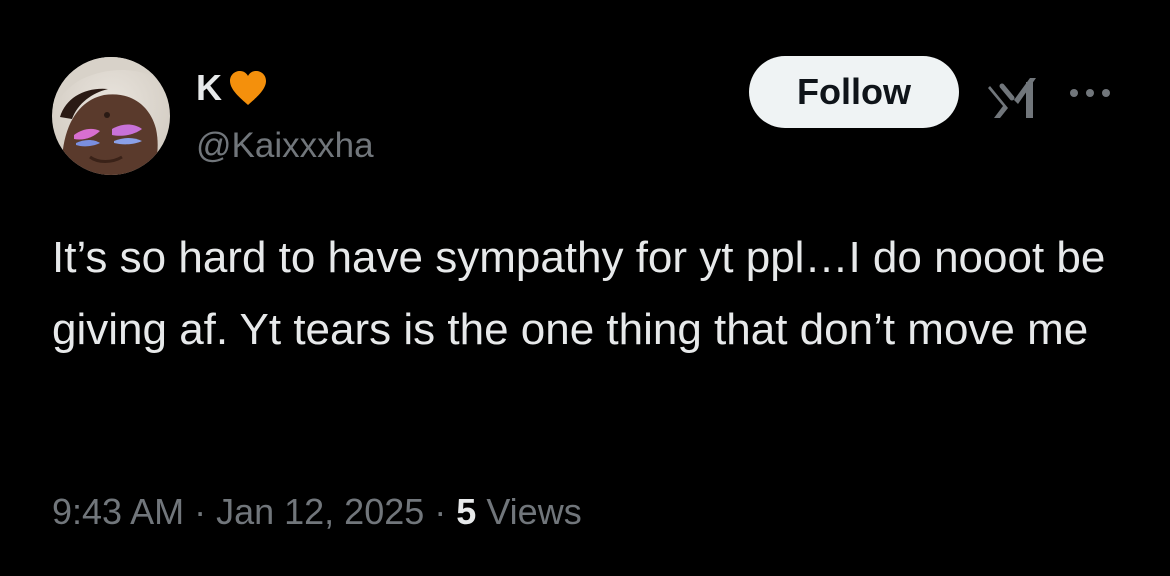 The height and width of the screenshot is (576, 1170). I want to click on profile-photo-icon, so click(111, 116).